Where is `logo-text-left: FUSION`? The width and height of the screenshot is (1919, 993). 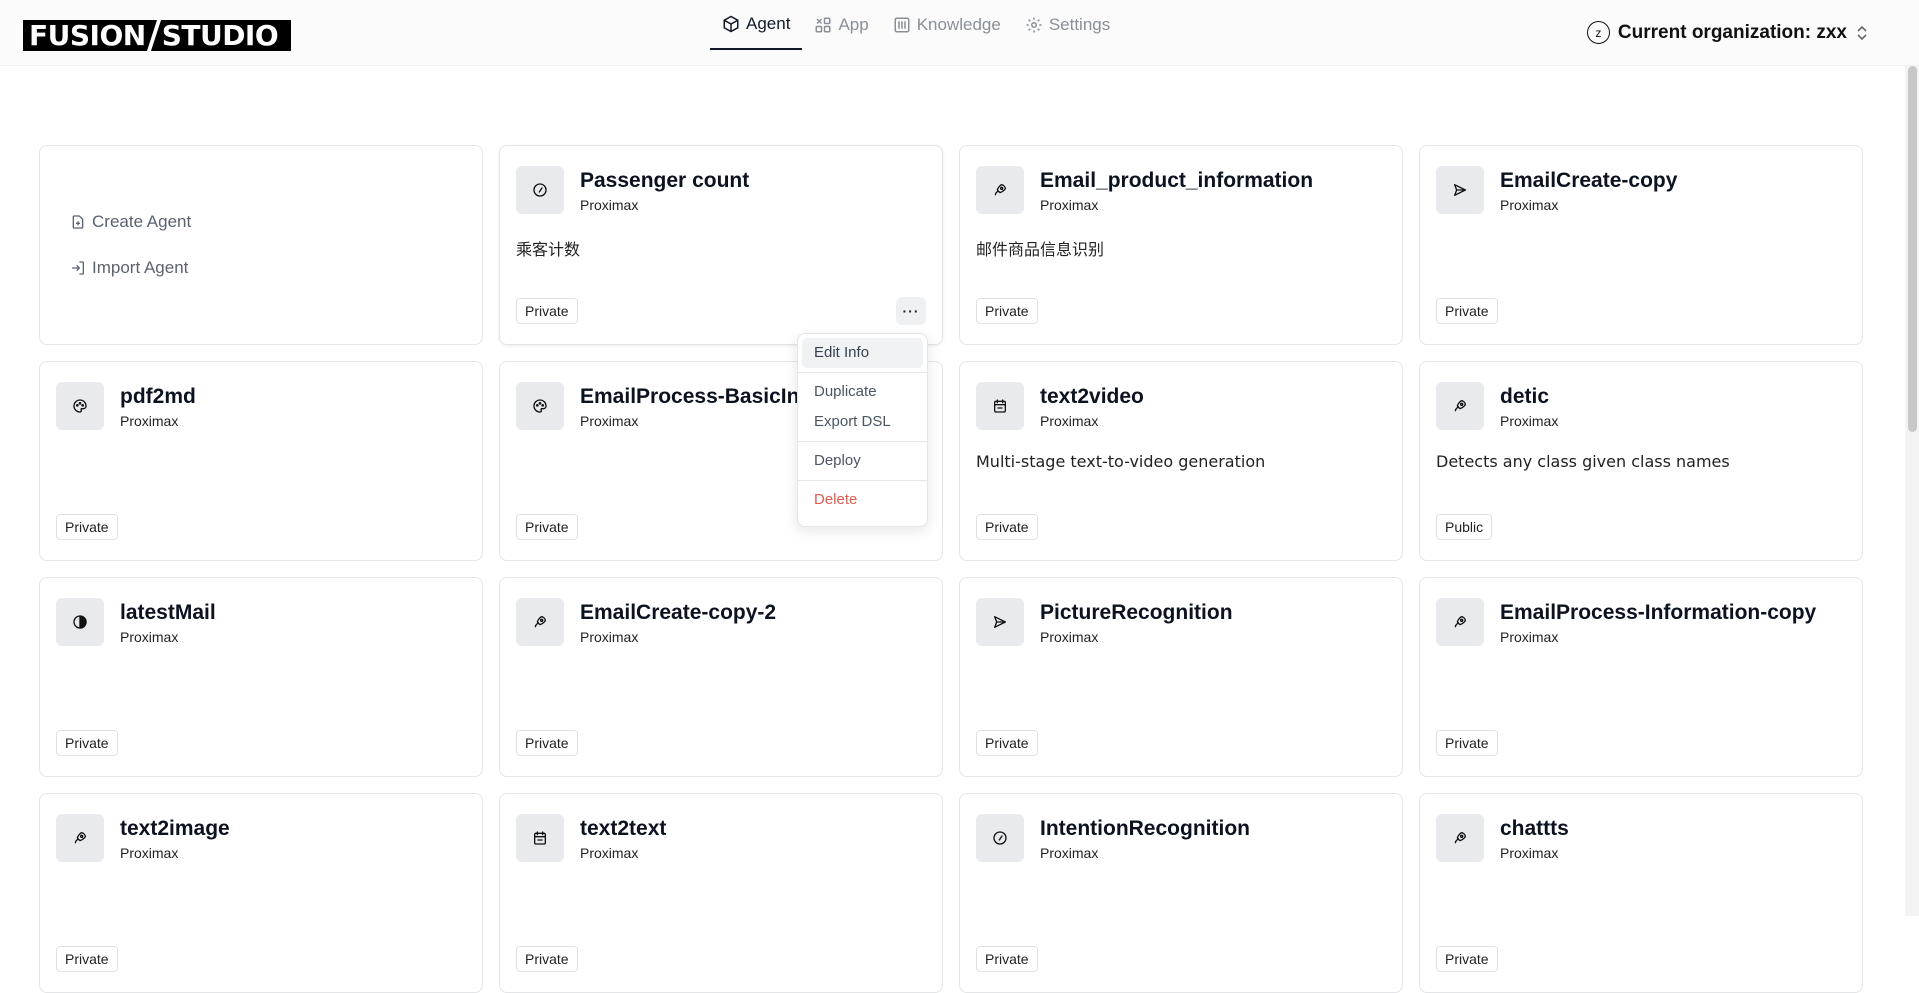 logo-text-left: FUSION is located at coordinates (87, 35).